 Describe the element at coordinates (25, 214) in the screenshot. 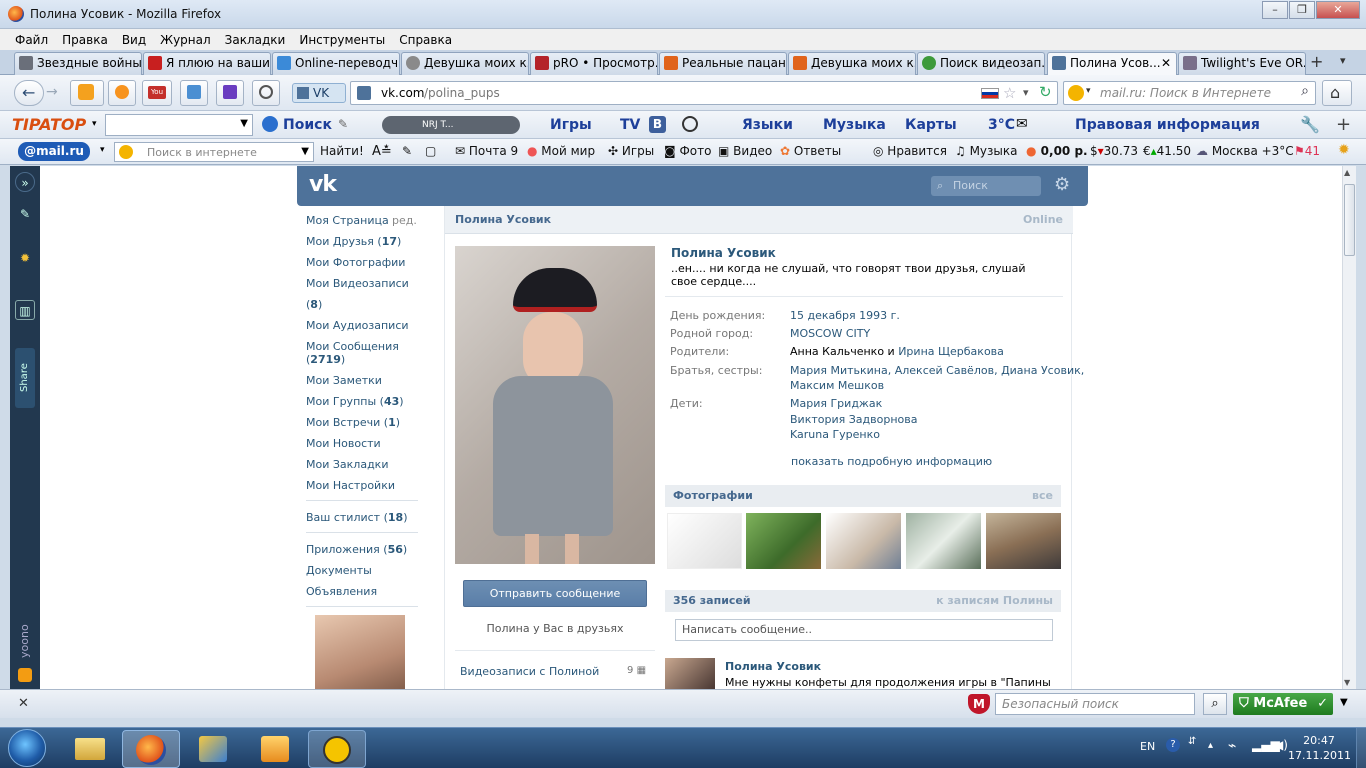

I see `tools-icon: ✎` at that location.